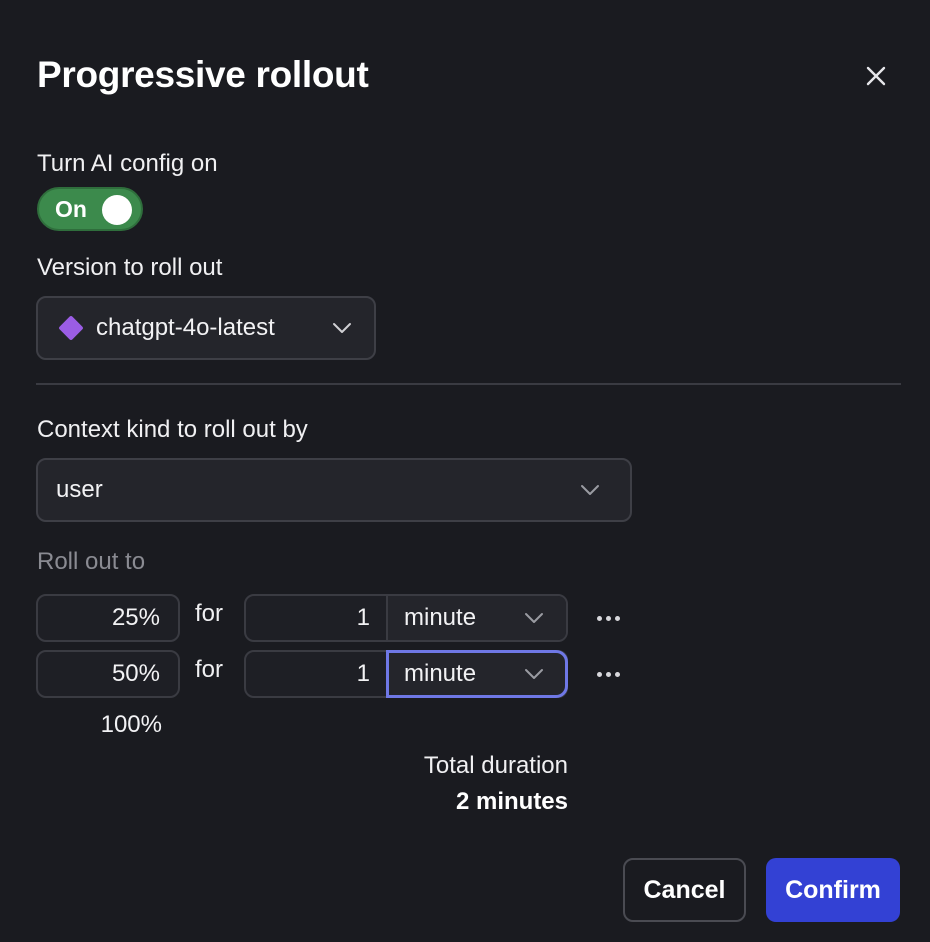 This screenshot has height=942, width=930. What do you see at coordinates (130, 267) in the screenshot?
I see `version-label: Version to roll out` at bounding box center [130, 267].